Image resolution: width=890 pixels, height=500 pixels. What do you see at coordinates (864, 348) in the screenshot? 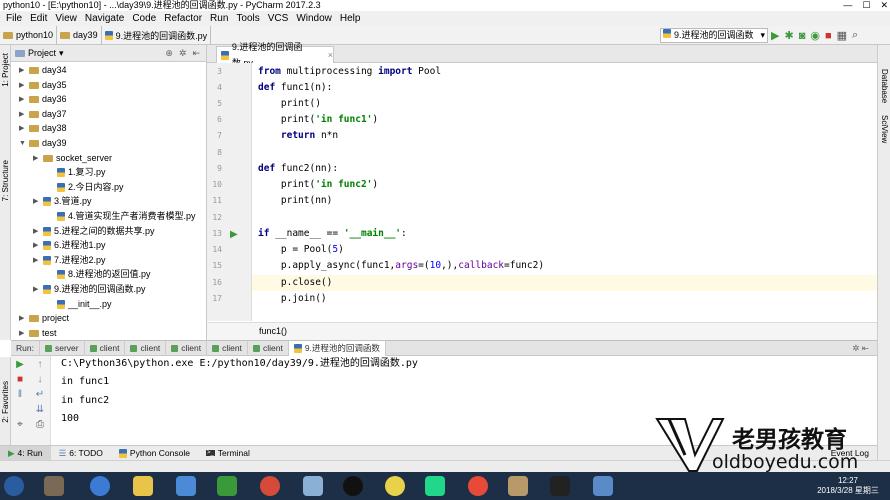
I see `settings-icon: ✲ ⇤` at bounding box center [864, 348].